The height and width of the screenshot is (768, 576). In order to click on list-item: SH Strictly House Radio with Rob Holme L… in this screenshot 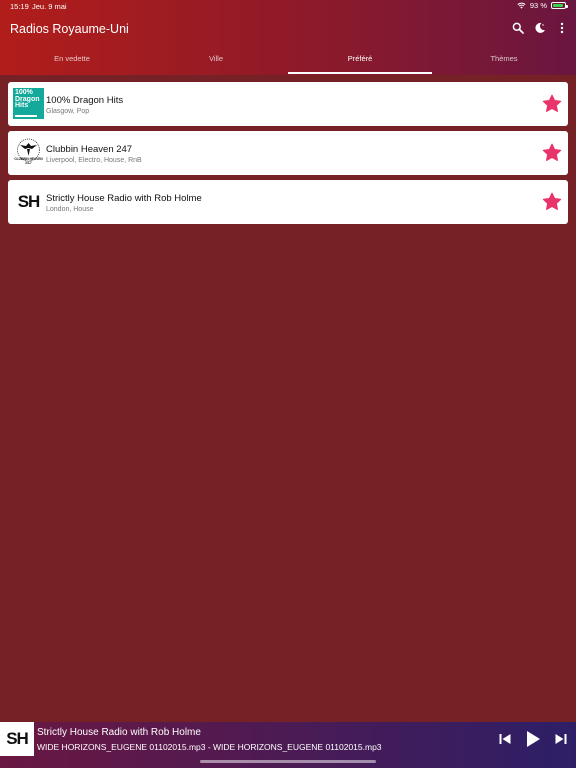, I will do `click(288, 202)`.